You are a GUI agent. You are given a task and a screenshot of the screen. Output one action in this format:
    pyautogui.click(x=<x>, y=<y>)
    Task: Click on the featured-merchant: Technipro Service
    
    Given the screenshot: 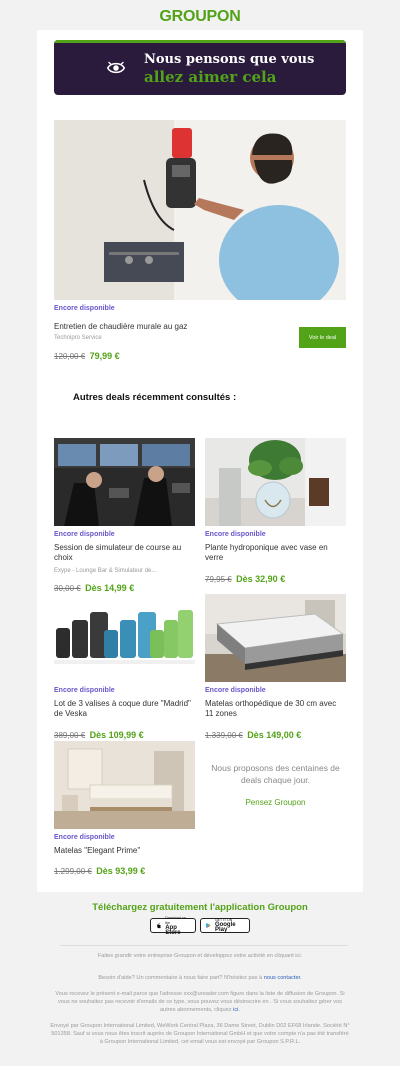 What is the action you would take?
    pyautogui.click(x=78, y=338)
    